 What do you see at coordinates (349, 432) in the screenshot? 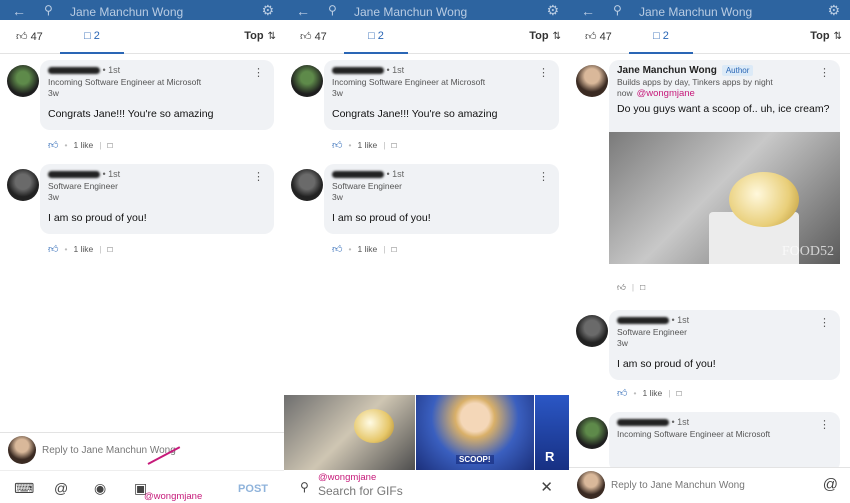
I see `gif-result-ice-cream` at bounding box center [349, 432].